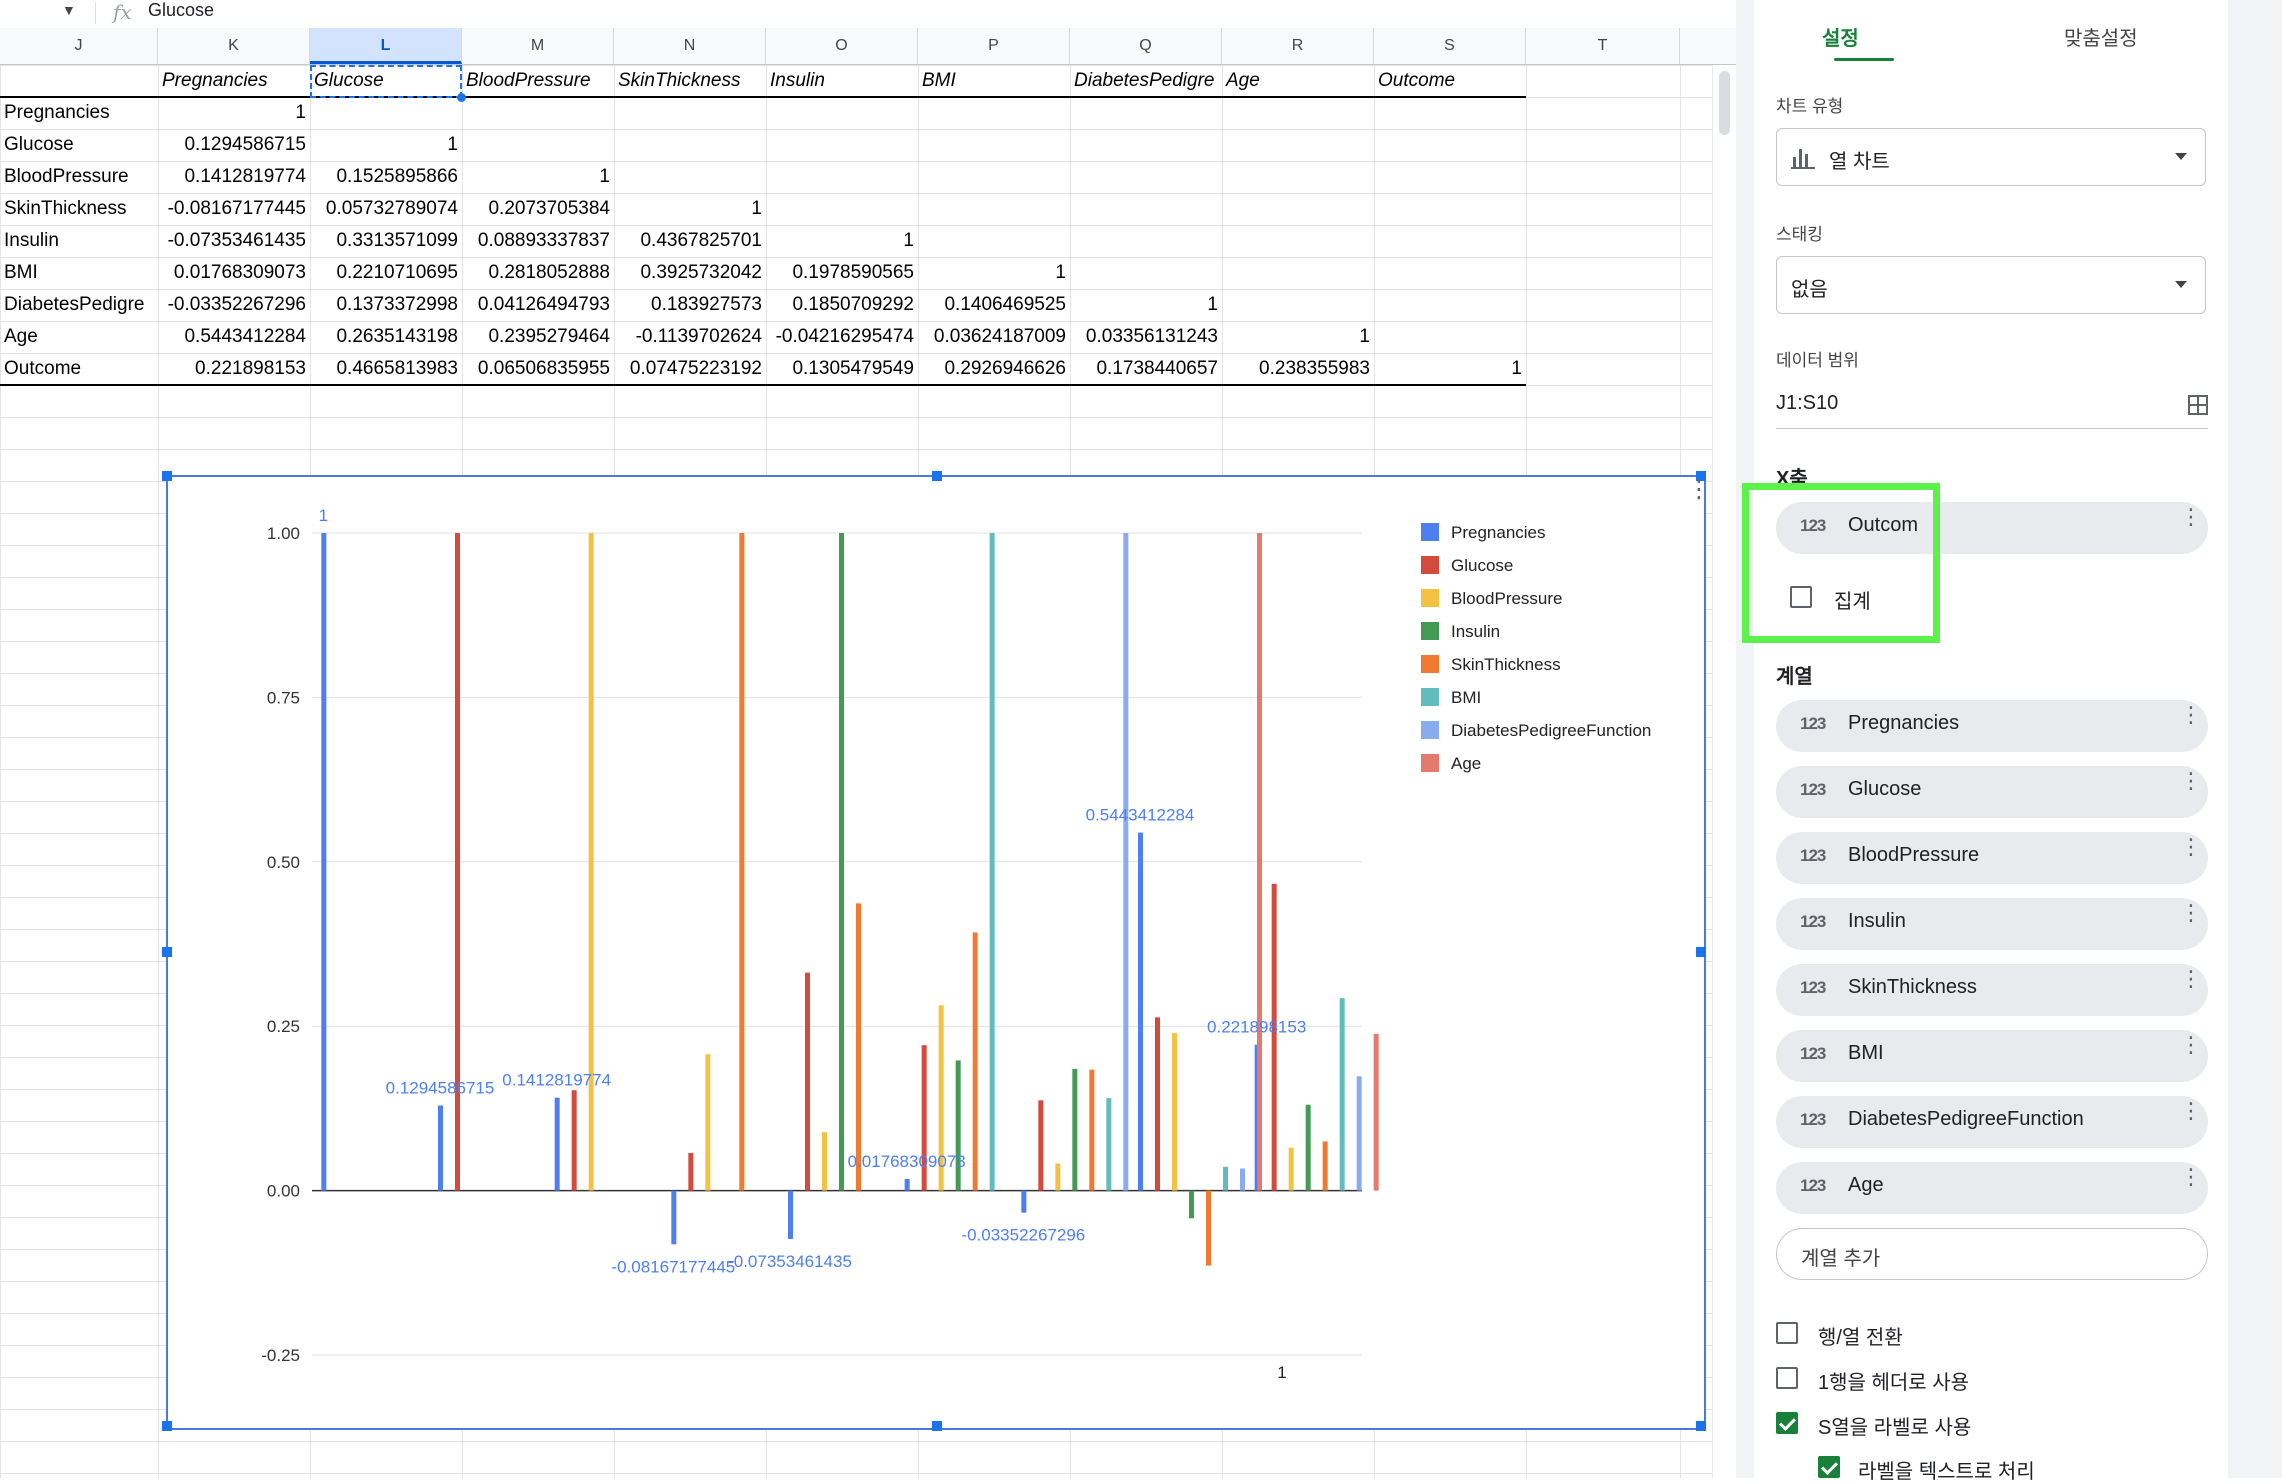 The image size is (2282, 1484). I want to click on row1-header-checkbox, so click(1787, 1378).